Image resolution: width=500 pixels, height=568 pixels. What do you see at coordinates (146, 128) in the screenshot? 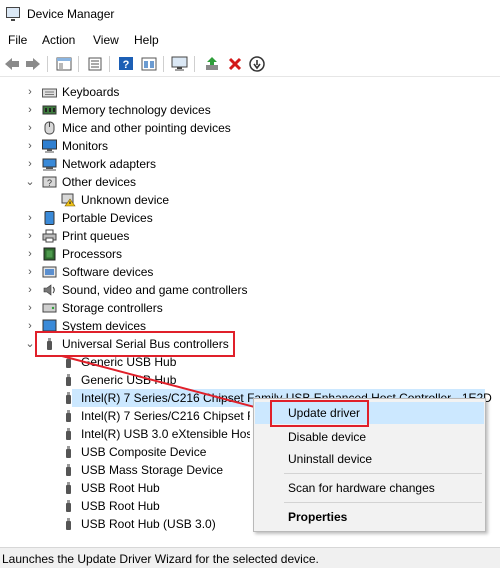
I see `tree-item-label: Mice and other pointing devices` at bounding box center [146, 128].